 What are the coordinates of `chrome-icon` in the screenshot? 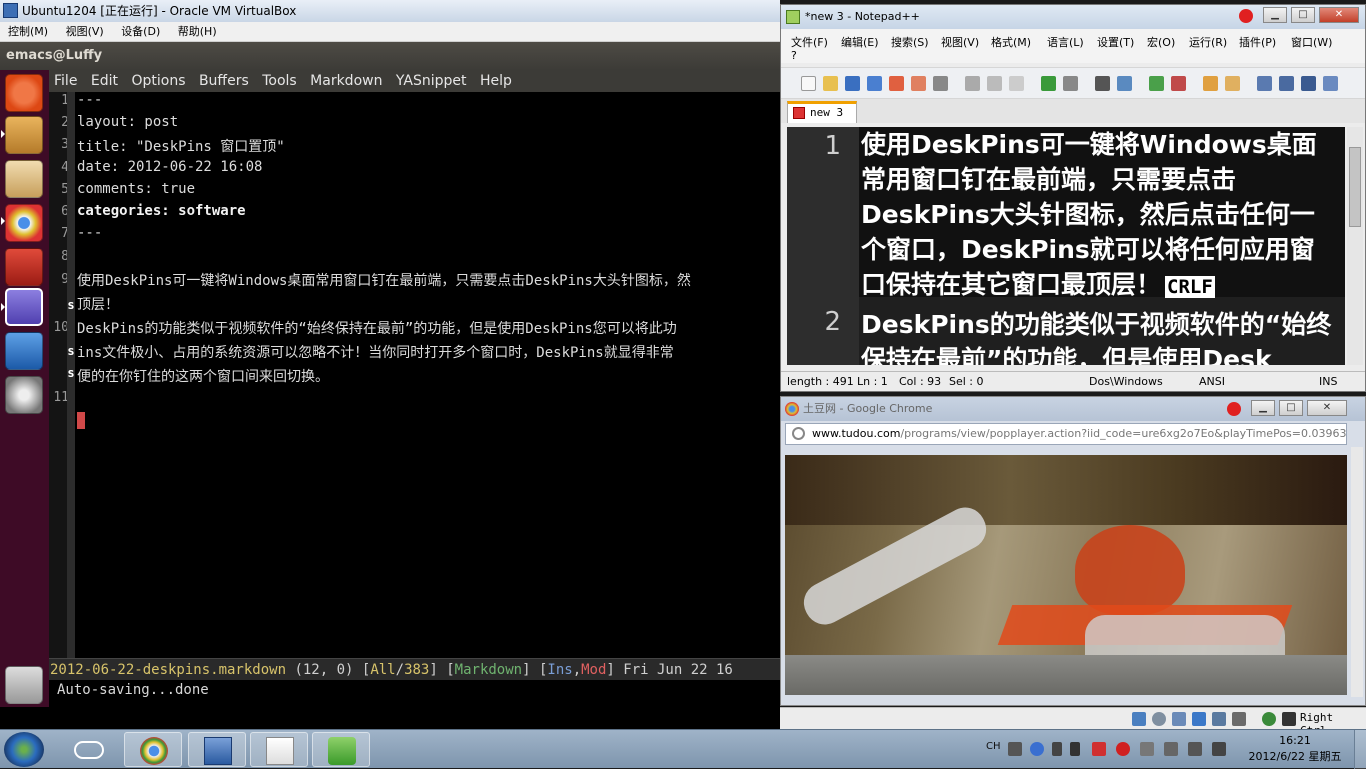 It's located at (24, 223).